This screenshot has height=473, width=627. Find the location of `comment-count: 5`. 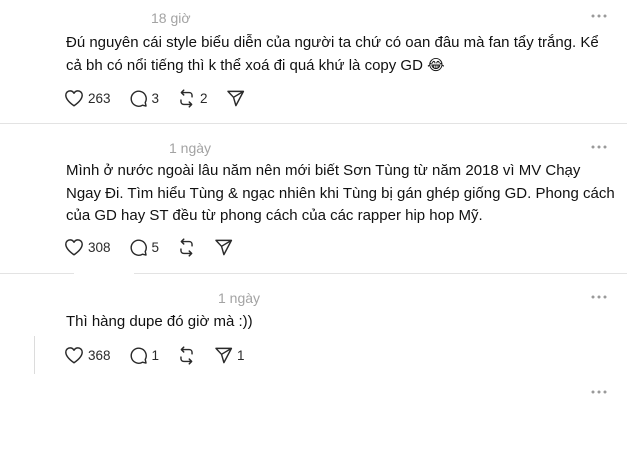

comment-count: 5 is located at coordinates (155, 247).